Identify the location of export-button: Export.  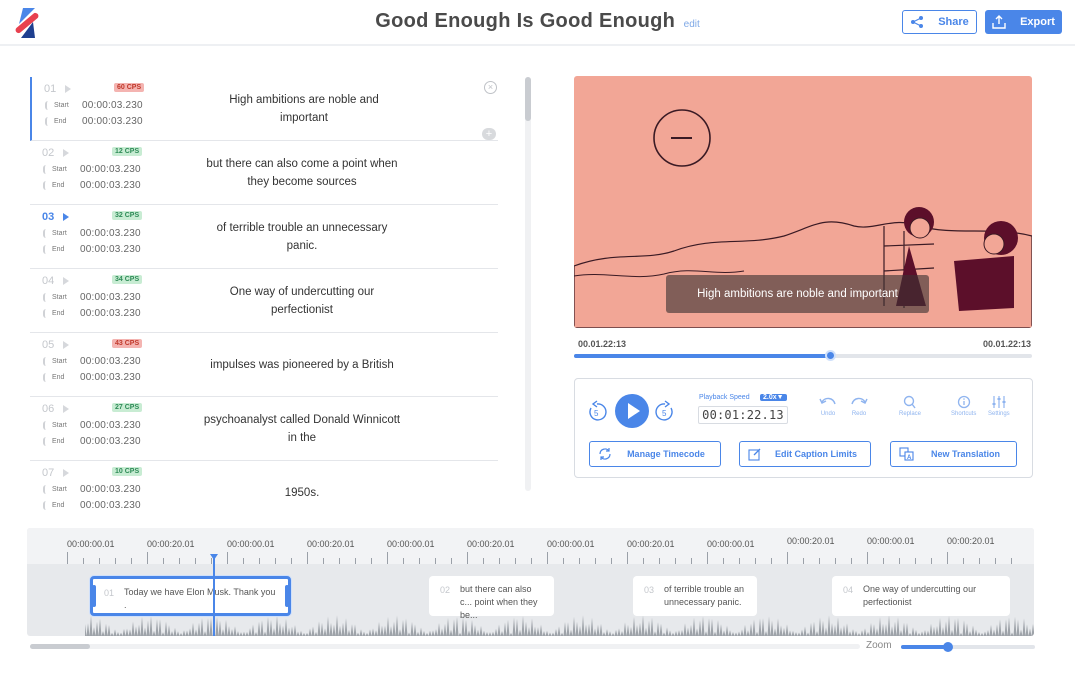
(1023, 22).